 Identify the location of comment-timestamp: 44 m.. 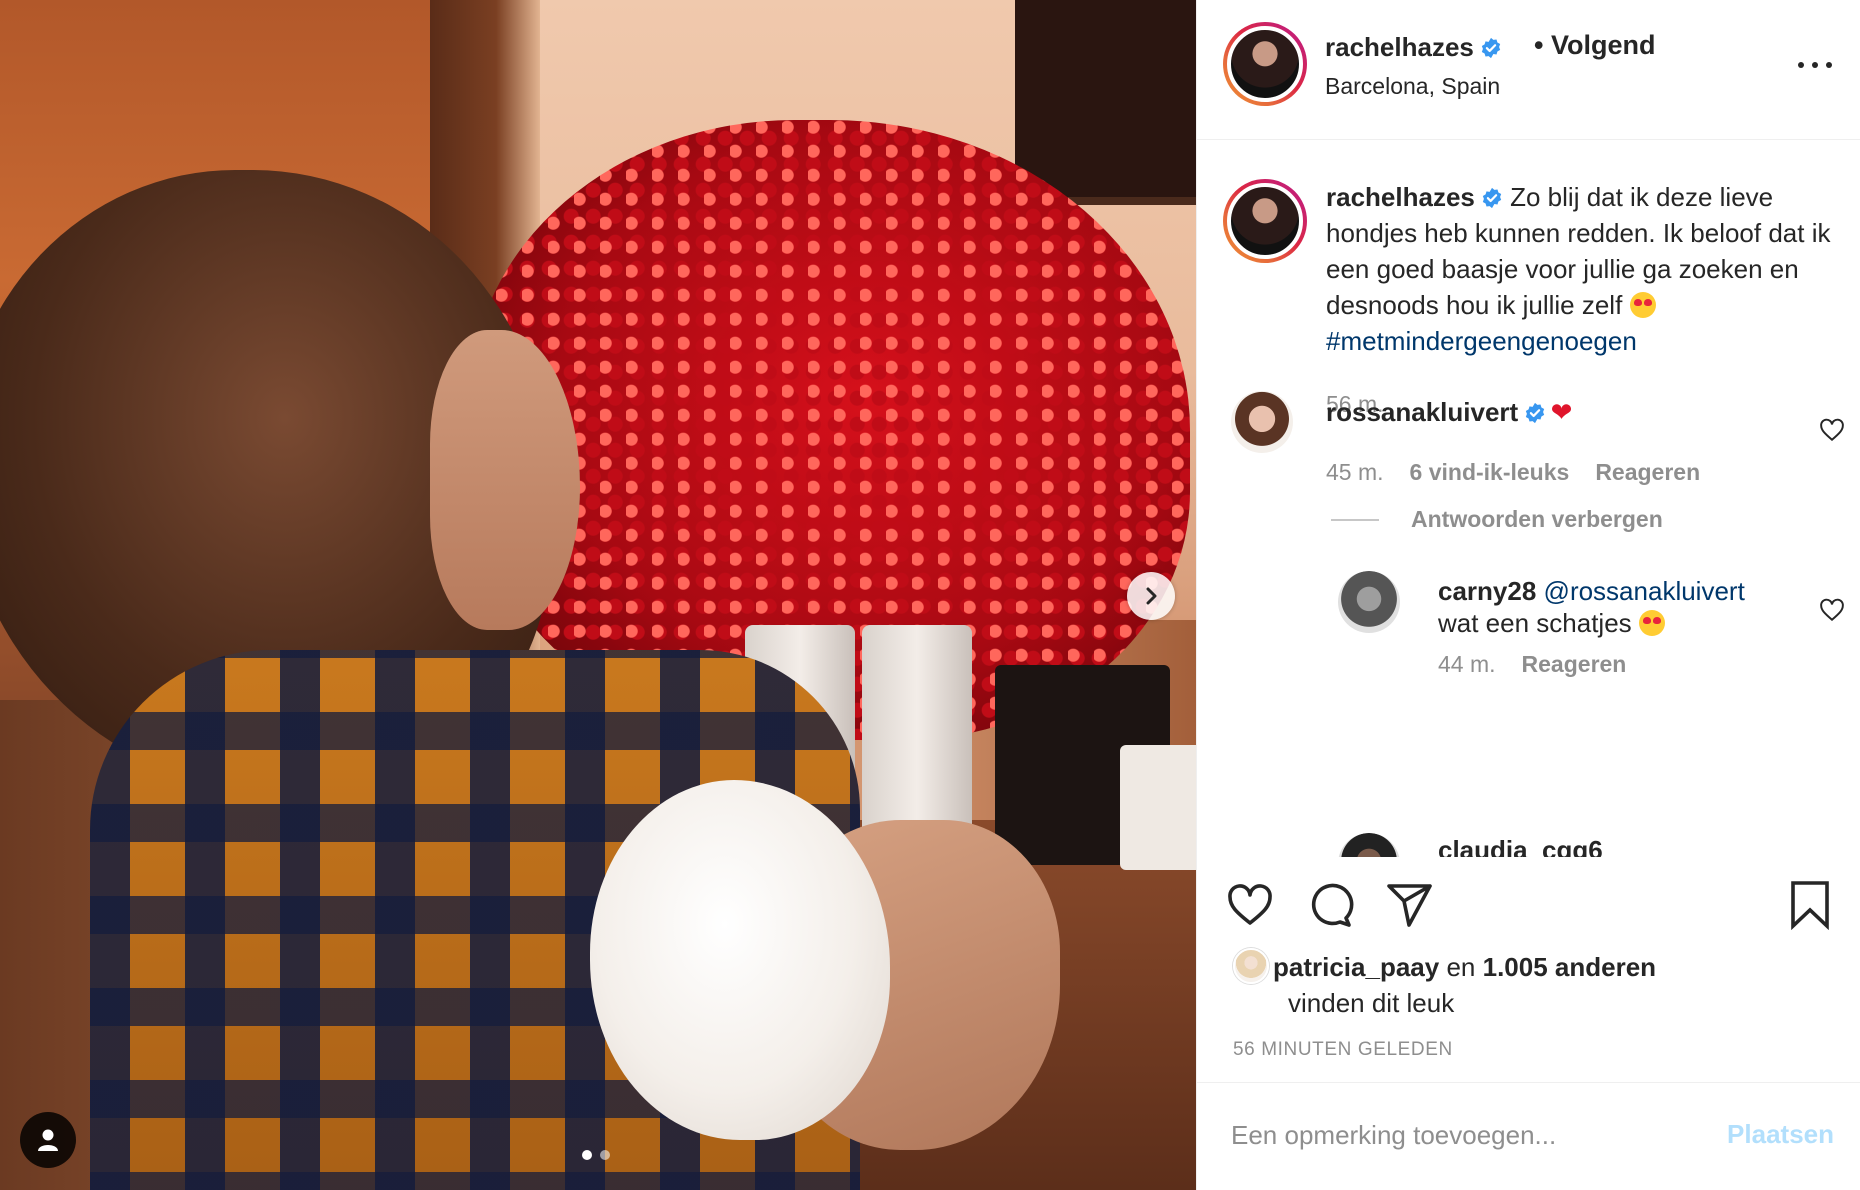
(1467, 664).